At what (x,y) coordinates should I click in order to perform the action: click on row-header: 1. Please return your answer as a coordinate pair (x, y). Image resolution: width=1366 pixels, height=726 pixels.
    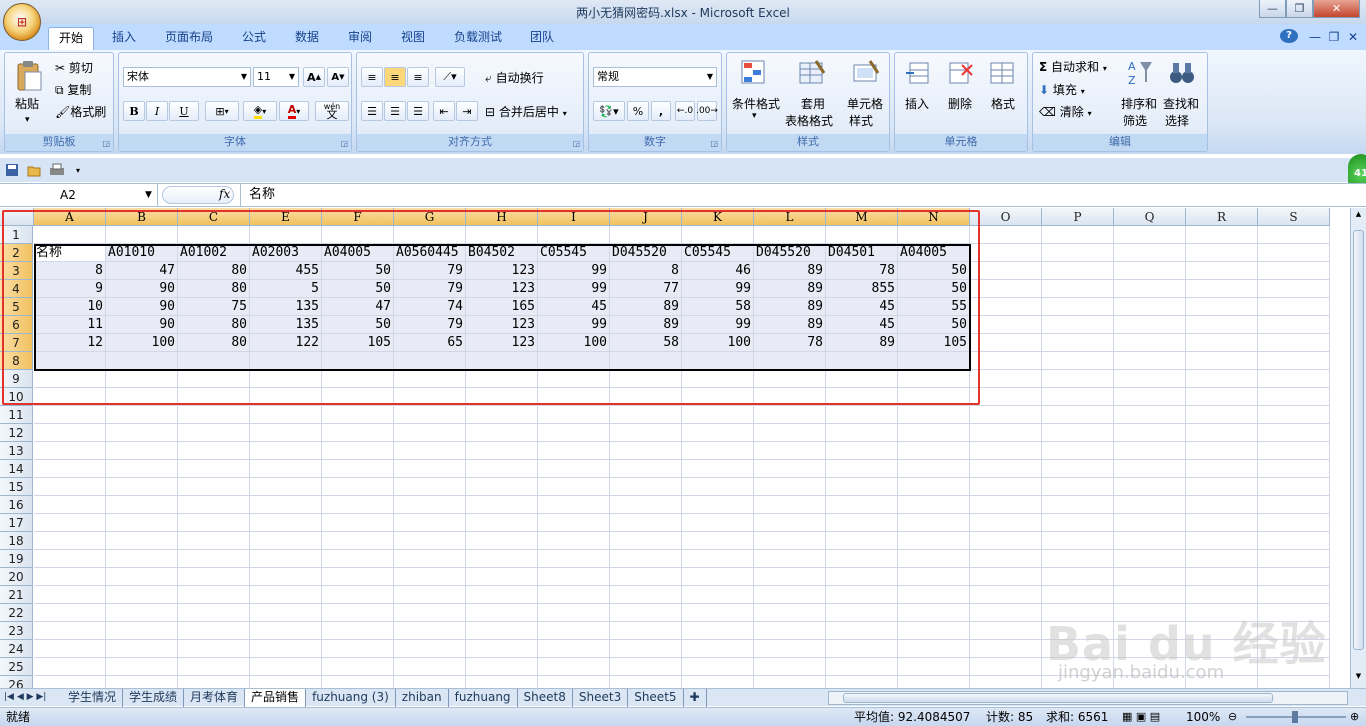
    Looking at the image, I should click on (16, 235).